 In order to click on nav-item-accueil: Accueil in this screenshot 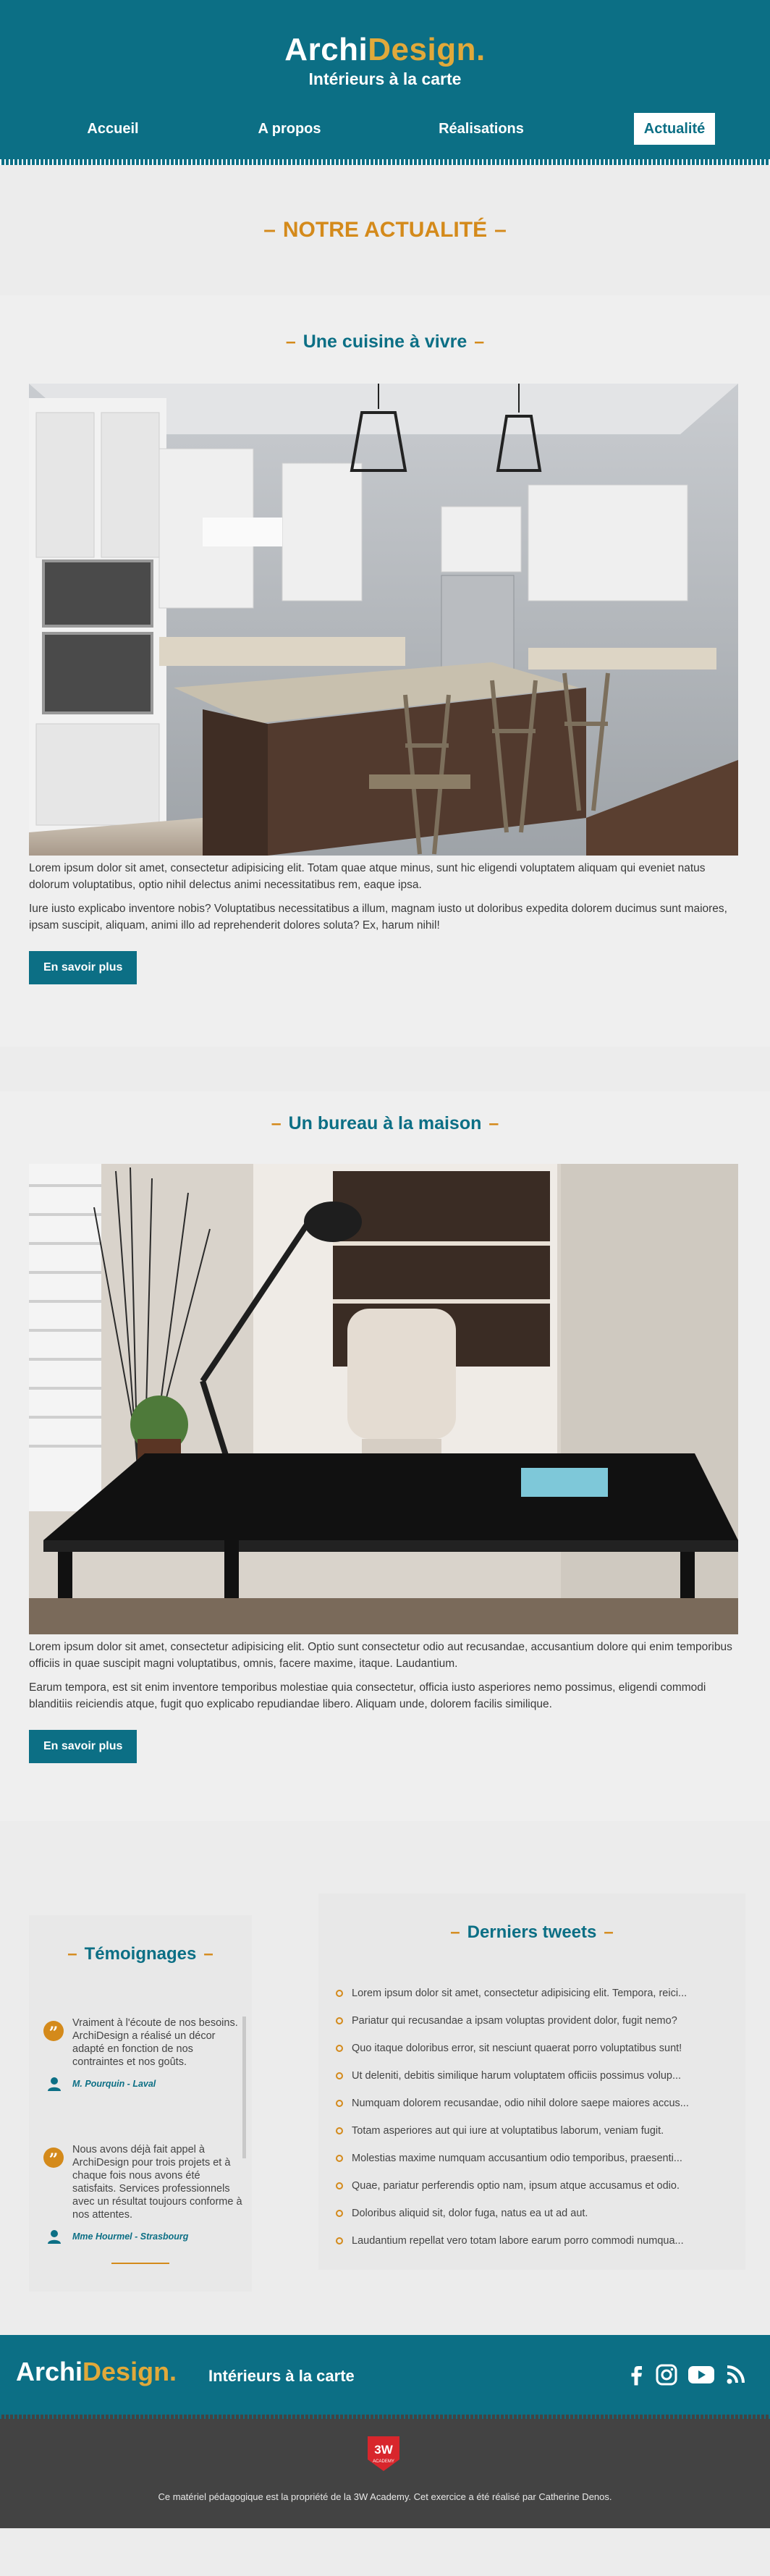, I will do `click(113, 129)`.